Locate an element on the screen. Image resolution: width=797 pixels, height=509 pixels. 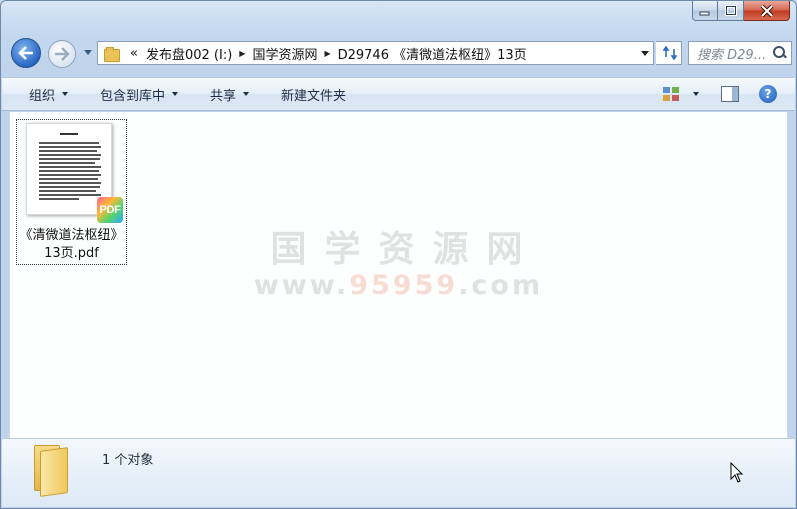
close-button is located at coordinates (767, 11).